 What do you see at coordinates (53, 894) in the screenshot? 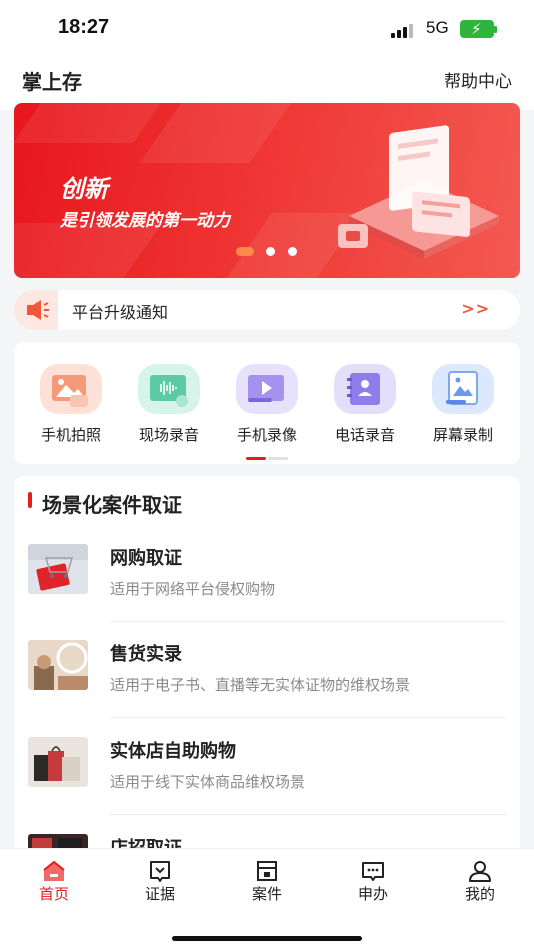
I see `tab-label: 首页` at bounding box center [53, 894].